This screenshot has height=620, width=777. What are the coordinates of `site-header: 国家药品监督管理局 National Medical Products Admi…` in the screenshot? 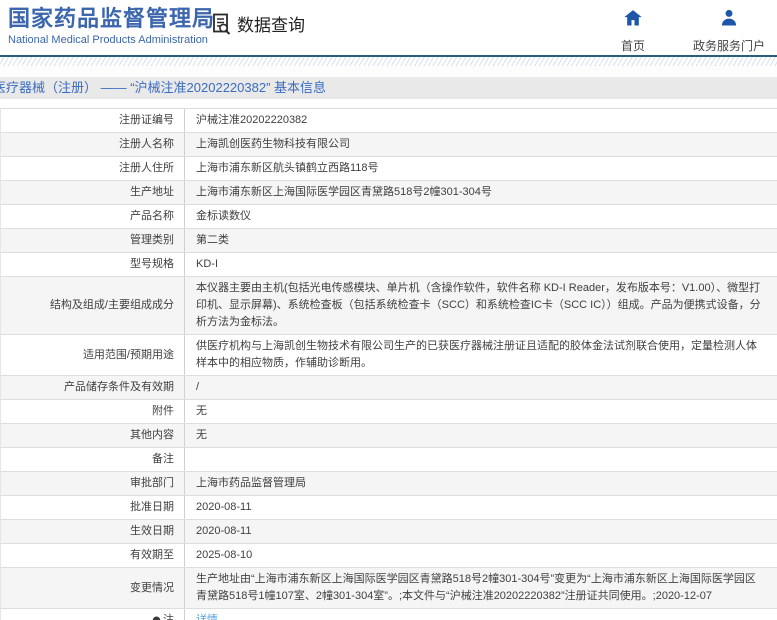 It's located at (388, 27).